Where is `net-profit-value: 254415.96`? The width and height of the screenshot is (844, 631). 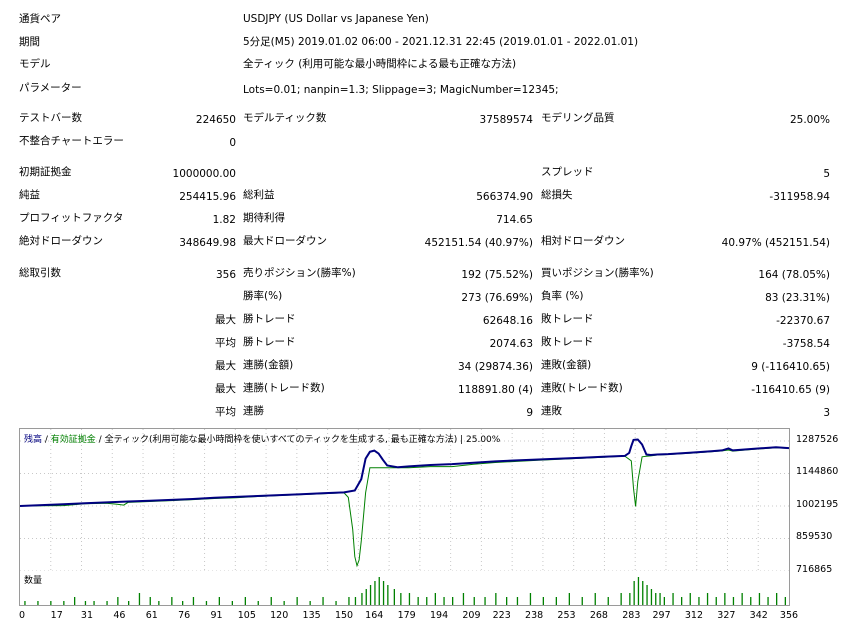 net-profit-value: 254415.96 is located at coordinates (207, 197).